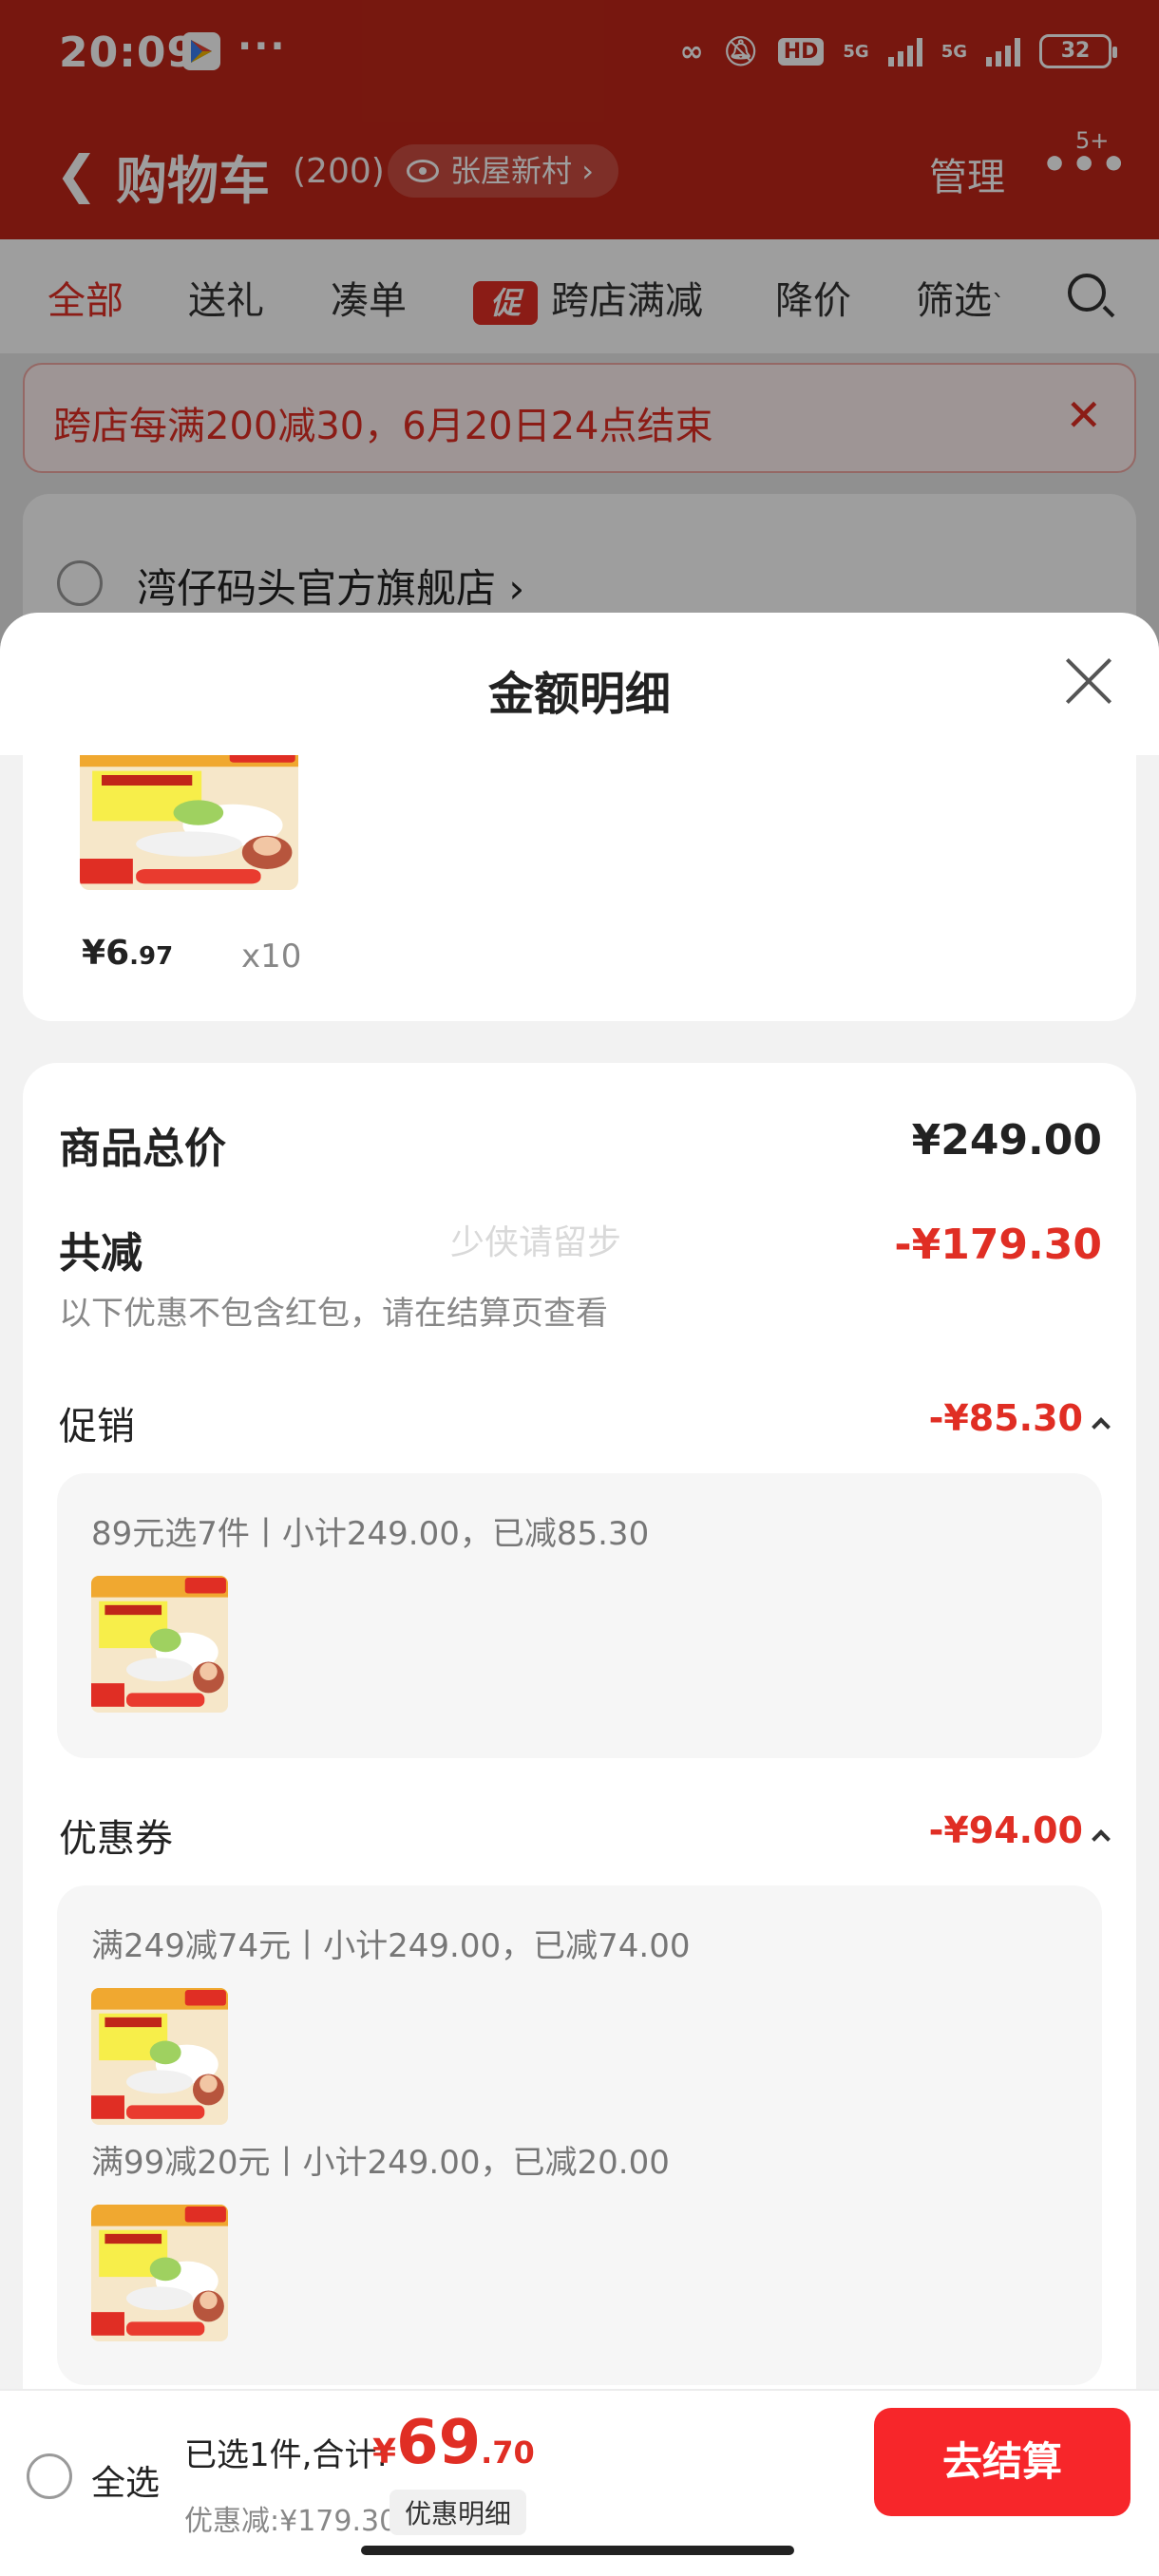 Image resolution: width=1159 pixels, height=2576 pixels. Describe the element at coordinates (391, 1946) in the screenshot. I see `coupon-line-1: 满249减74元丨小计249.00，已减74.00` at that location.